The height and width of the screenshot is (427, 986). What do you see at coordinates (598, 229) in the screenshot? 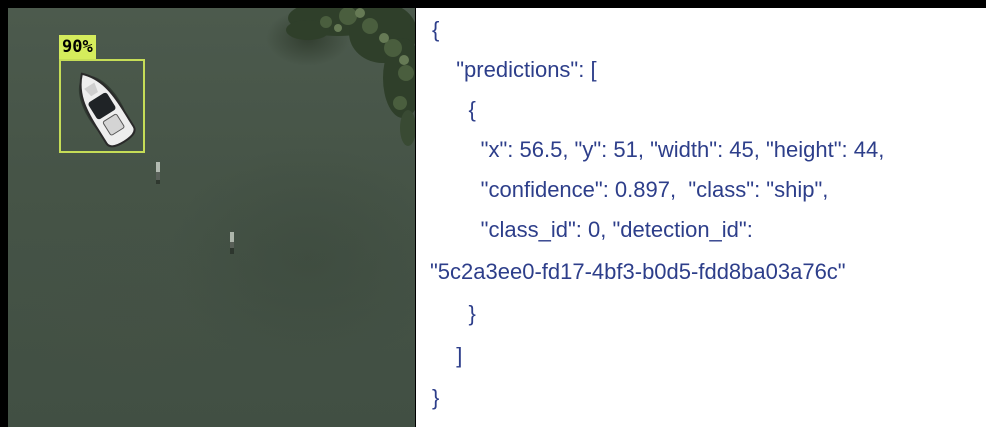
I see `json-line: "class_id": 0, "detection_id":` at bounding box center [598, 229].